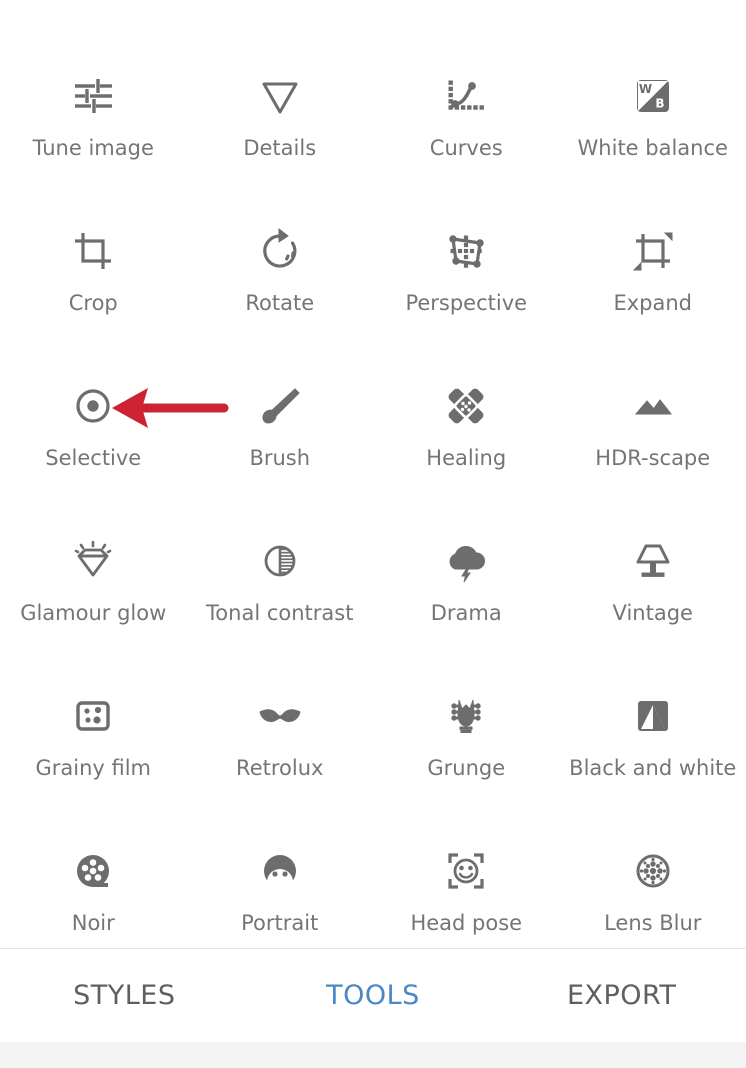 The height and width of the screenshot is (1068, 746). What do you see at coordinates (124, 995) in the screenshot?
I see `tab-styles: STYLES` at bounding box center [124, 995].